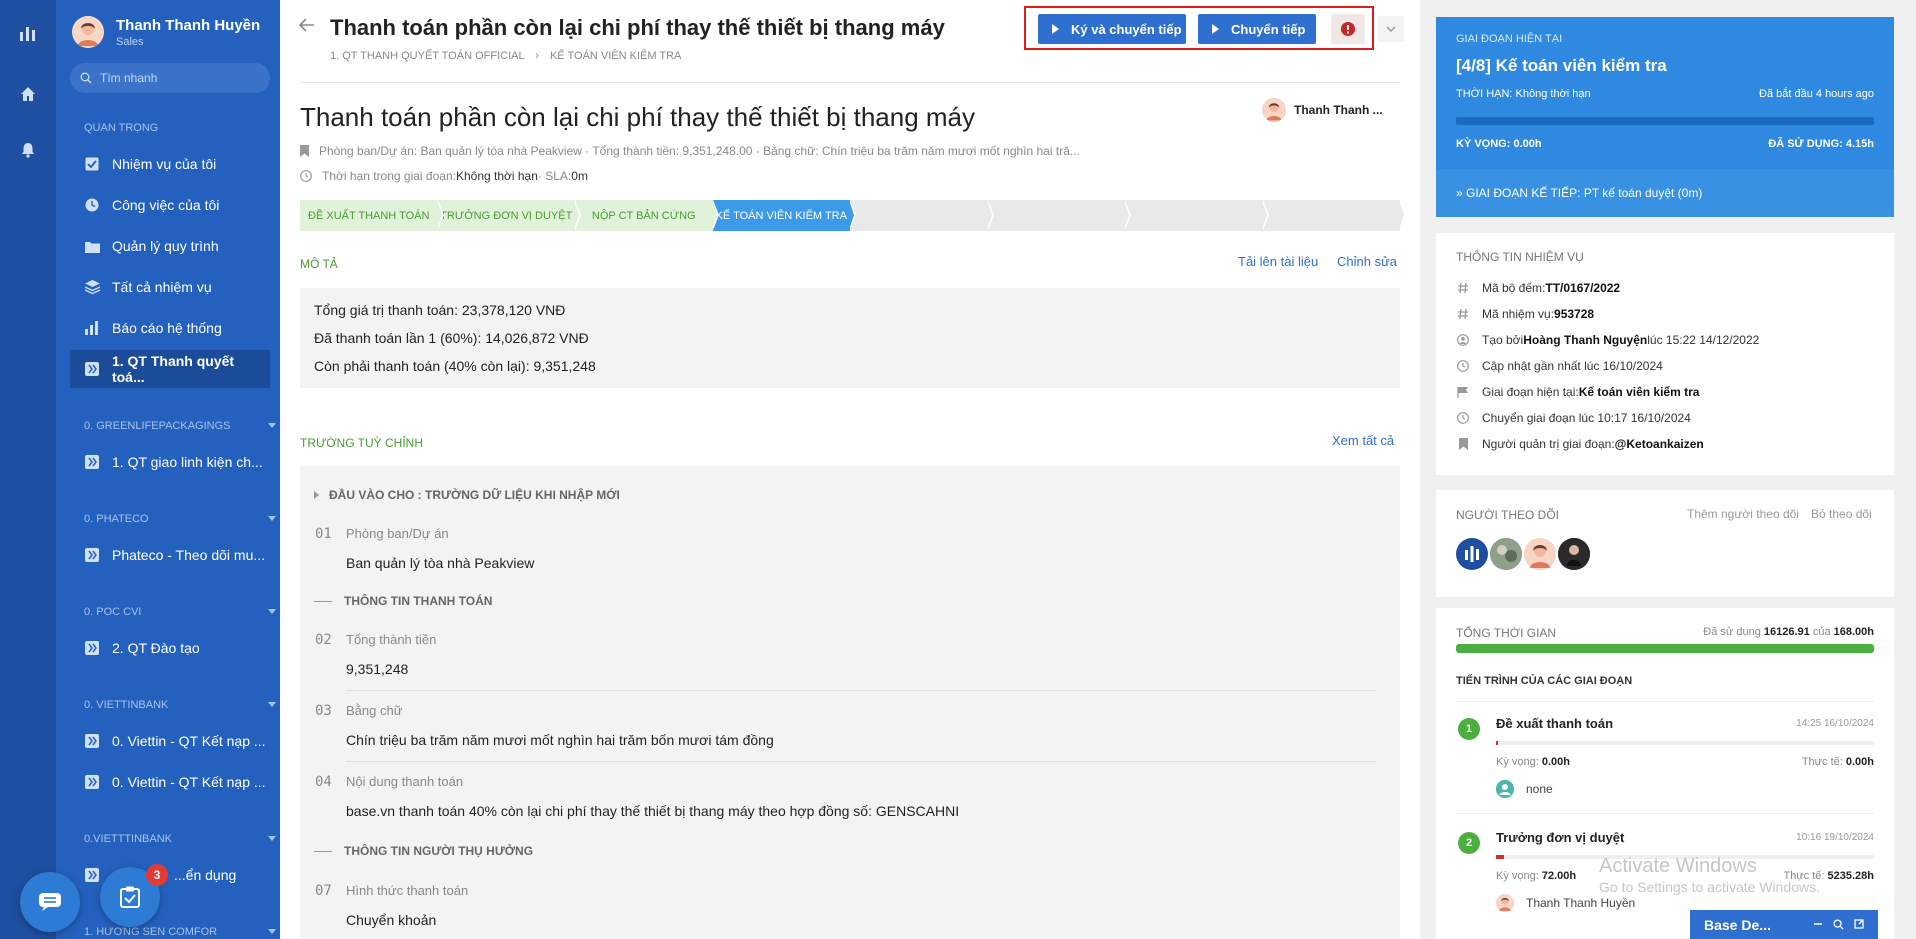  Describe the element at coordinates (180, 612) in the screenshot. I see `section-poc-cvi: 0. POC CVI` at that location.